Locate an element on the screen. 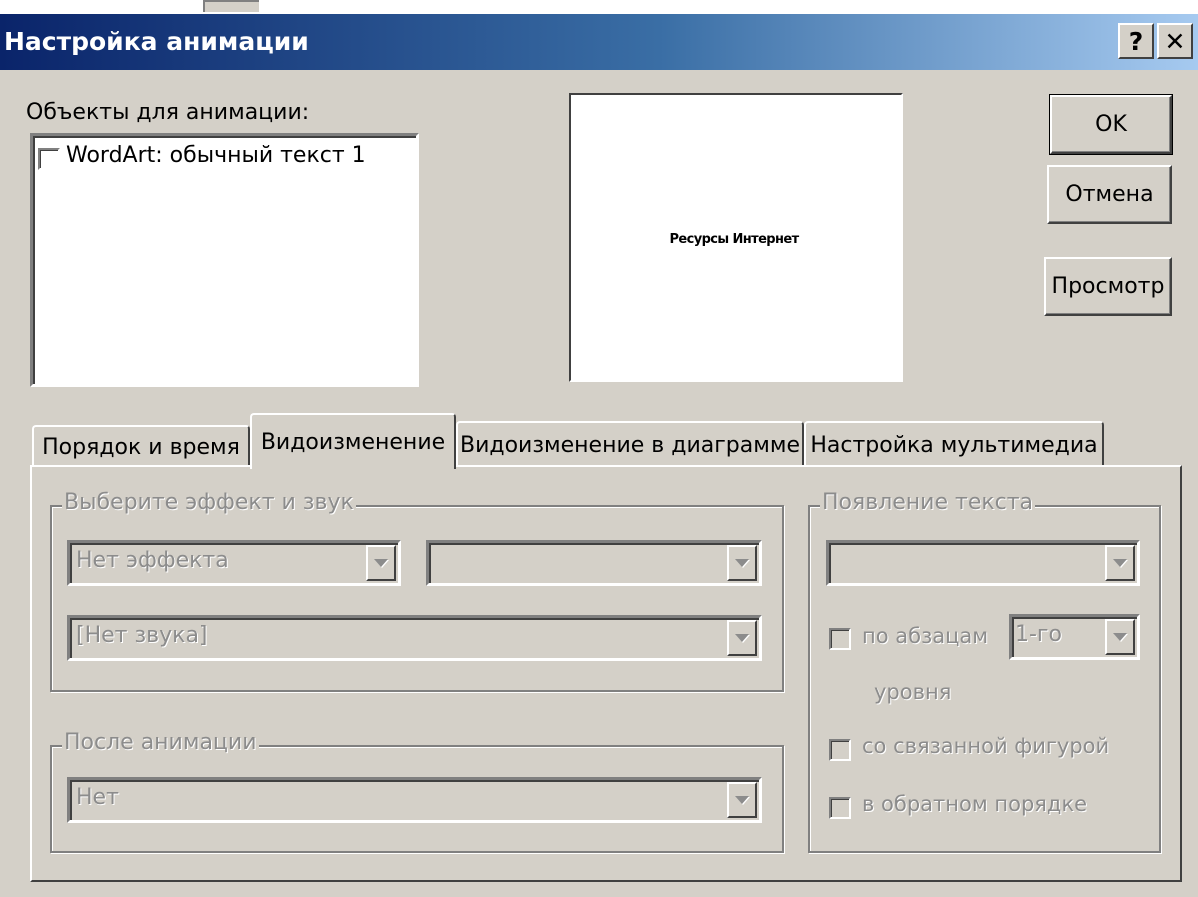 This screenshot has height=897, width=1198. background-window-fragment is located at coordinates (231, 6).